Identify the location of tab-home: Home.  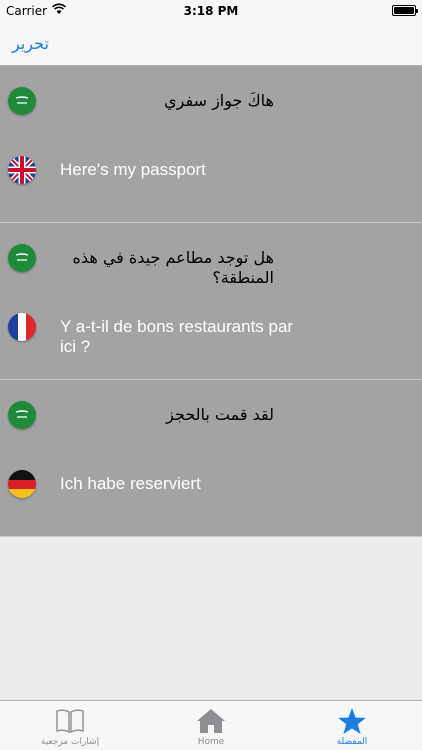
(211, 725).